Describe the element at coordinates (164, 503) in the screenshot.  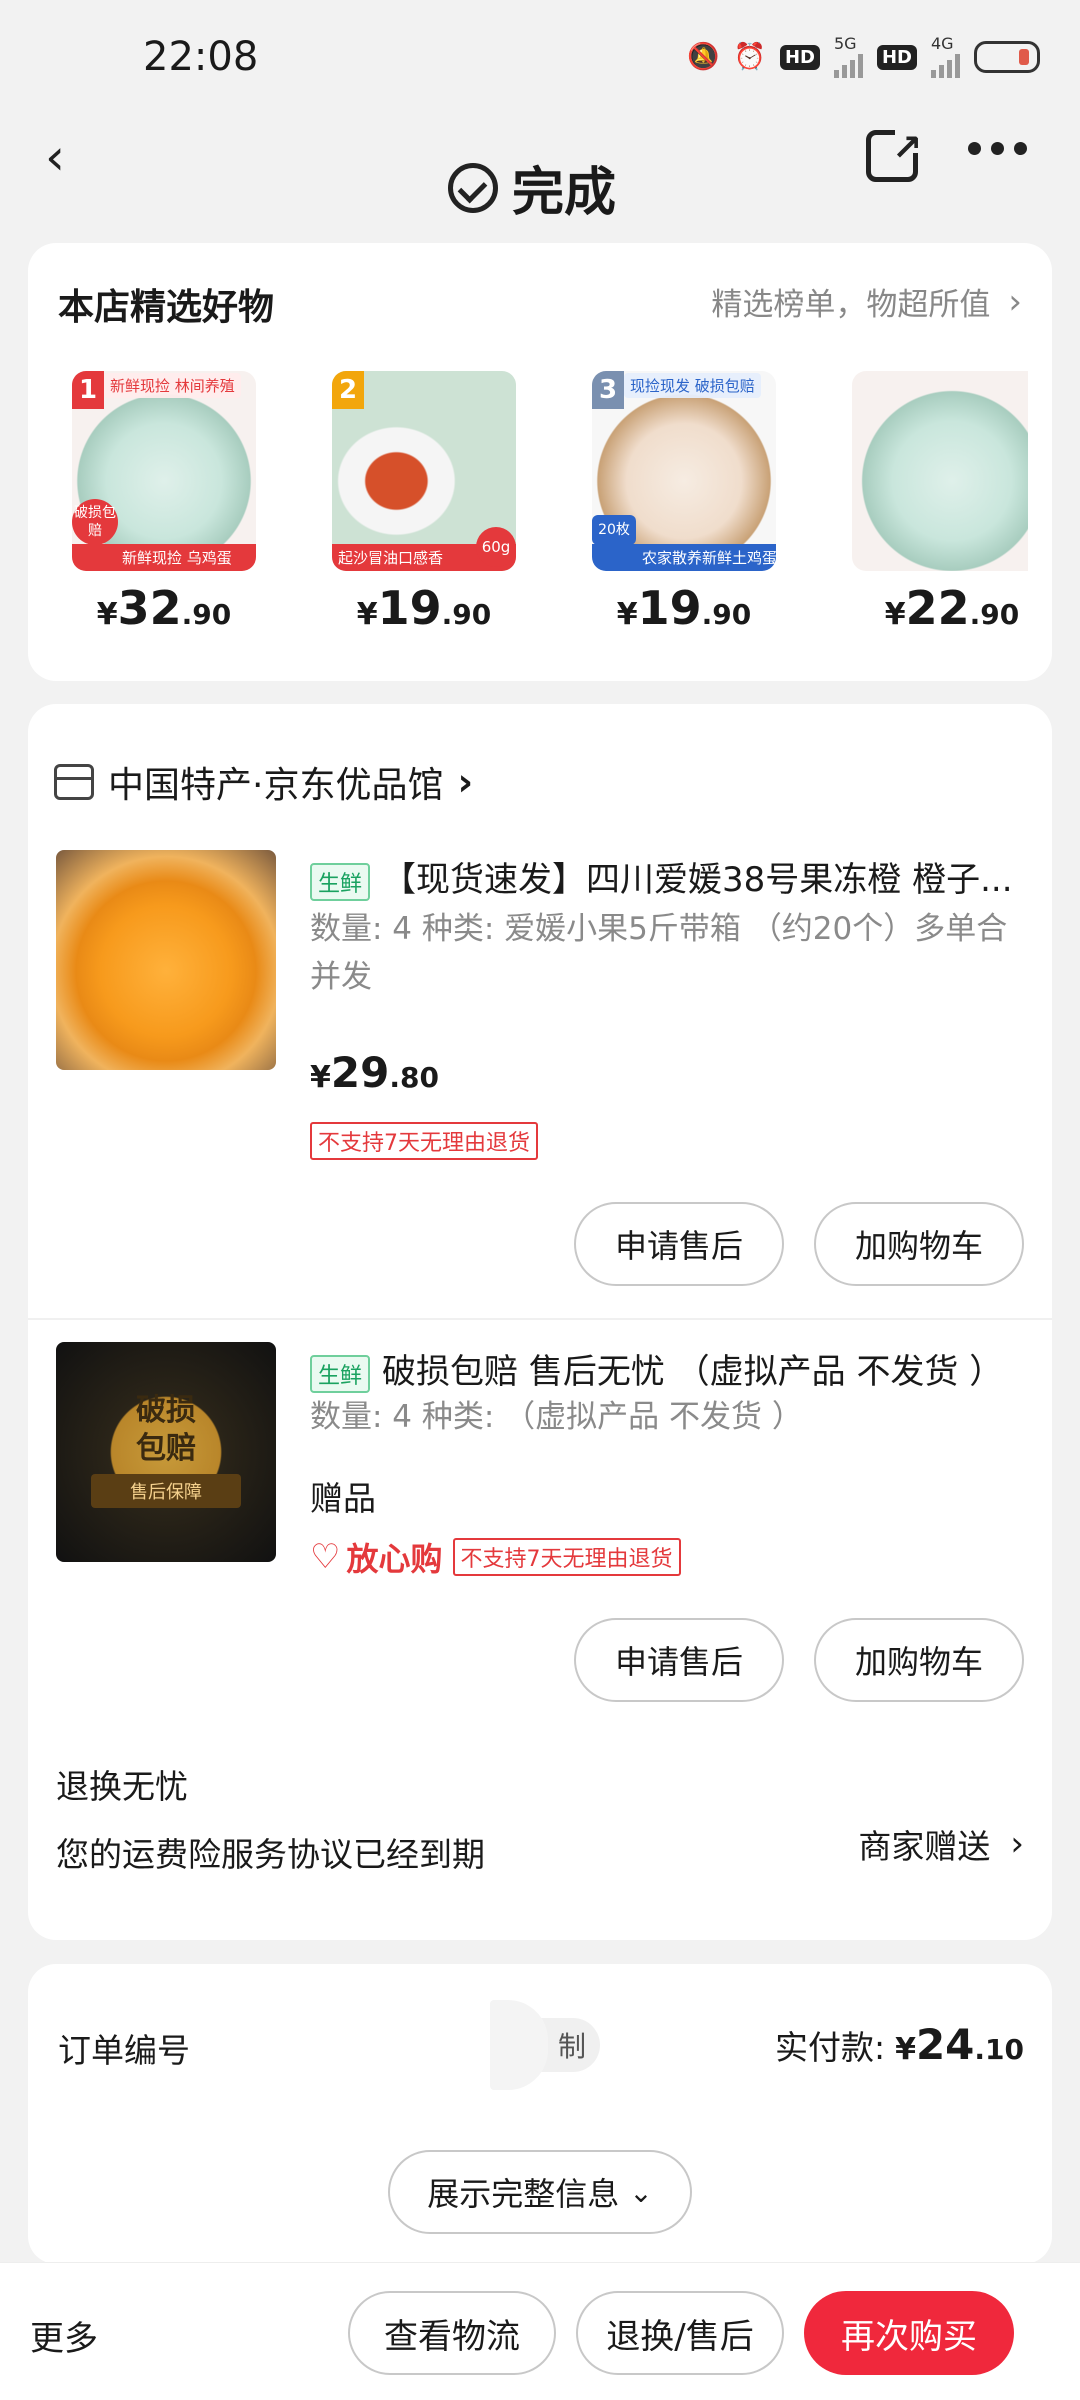
I see `pick-item-1: 1 新鲜现捡 林间养殖 破损包赔 新鲜现捡 乌鸡蛋 ¥32.90` at that location.